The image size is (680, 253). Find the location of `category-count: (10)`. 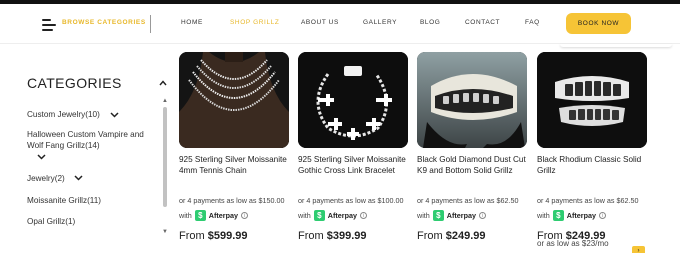

category-count: (10) is located at coordinates (92, 114).